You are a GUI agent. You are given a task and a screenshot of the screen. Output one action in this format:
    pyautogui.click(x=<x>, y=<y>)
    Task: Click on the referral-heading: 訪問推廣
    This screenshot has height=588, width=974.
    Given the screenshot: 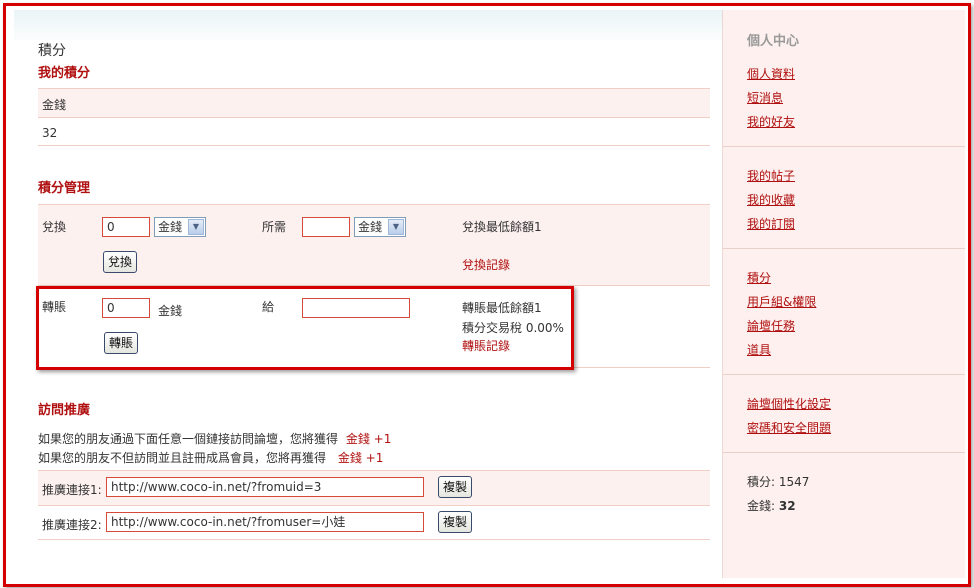 What is the action you would take?
    pyautogui.click(x=64, y=410)
    